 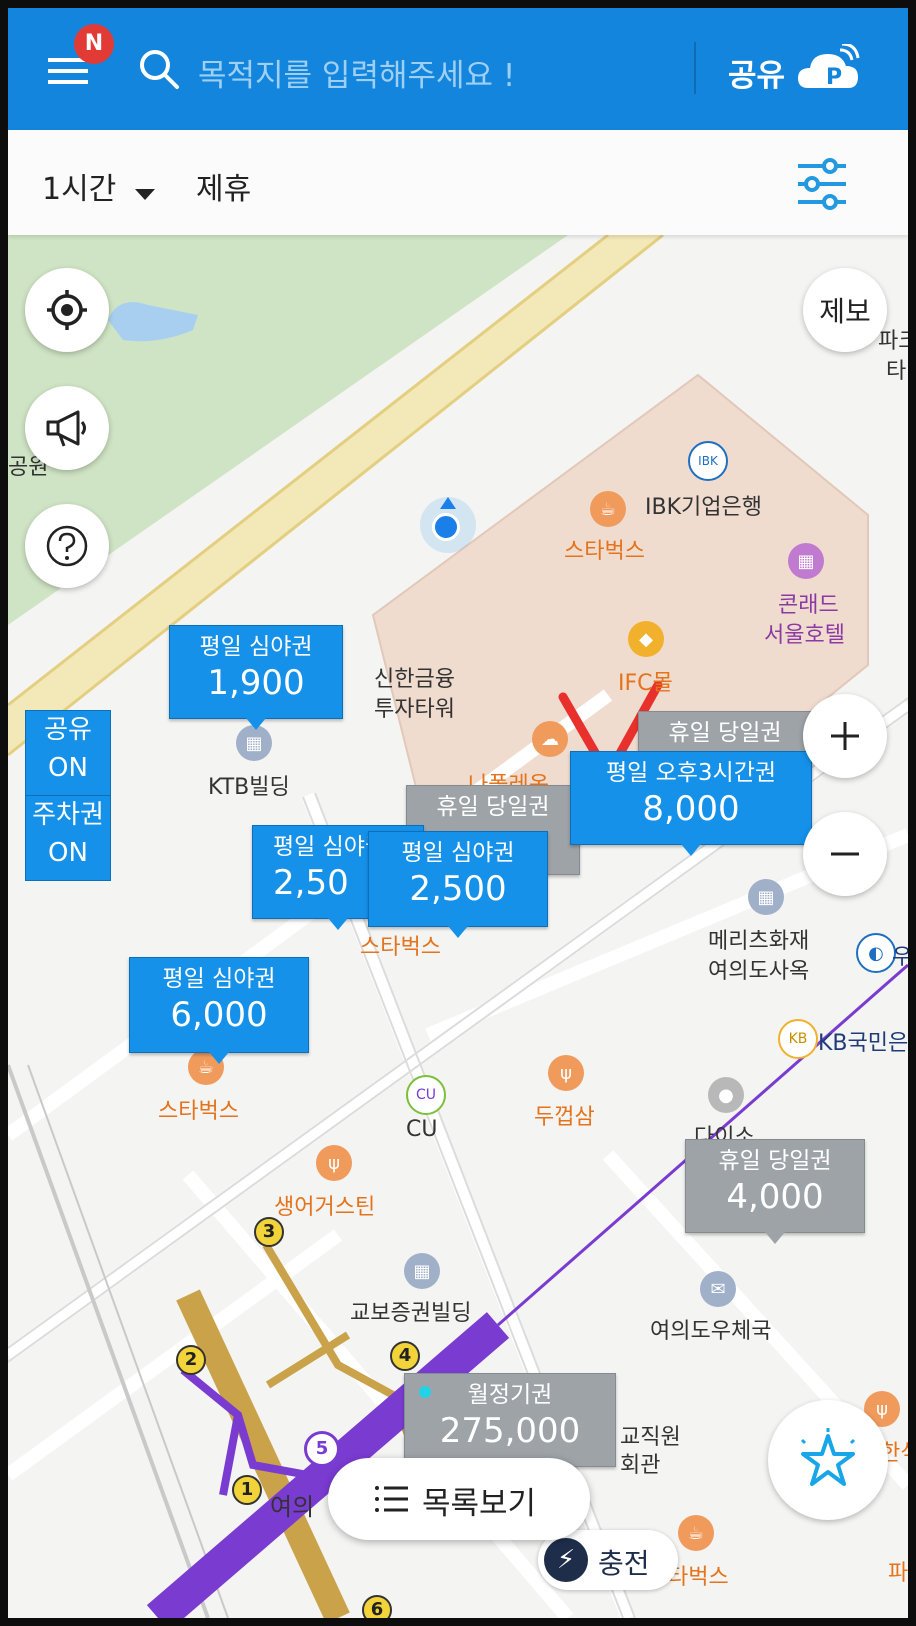 I want to click on filter-settings-button, so click(x=822, y=184).